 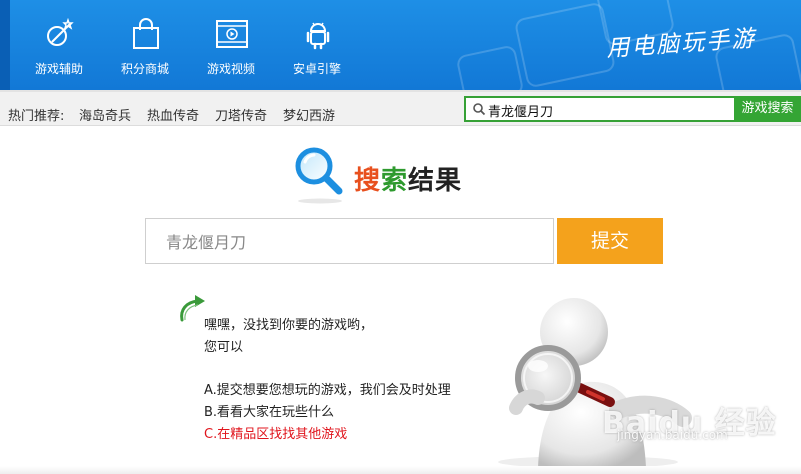 I want to click on hot-link: 刀塔传奇, so click(x=241, y=114).